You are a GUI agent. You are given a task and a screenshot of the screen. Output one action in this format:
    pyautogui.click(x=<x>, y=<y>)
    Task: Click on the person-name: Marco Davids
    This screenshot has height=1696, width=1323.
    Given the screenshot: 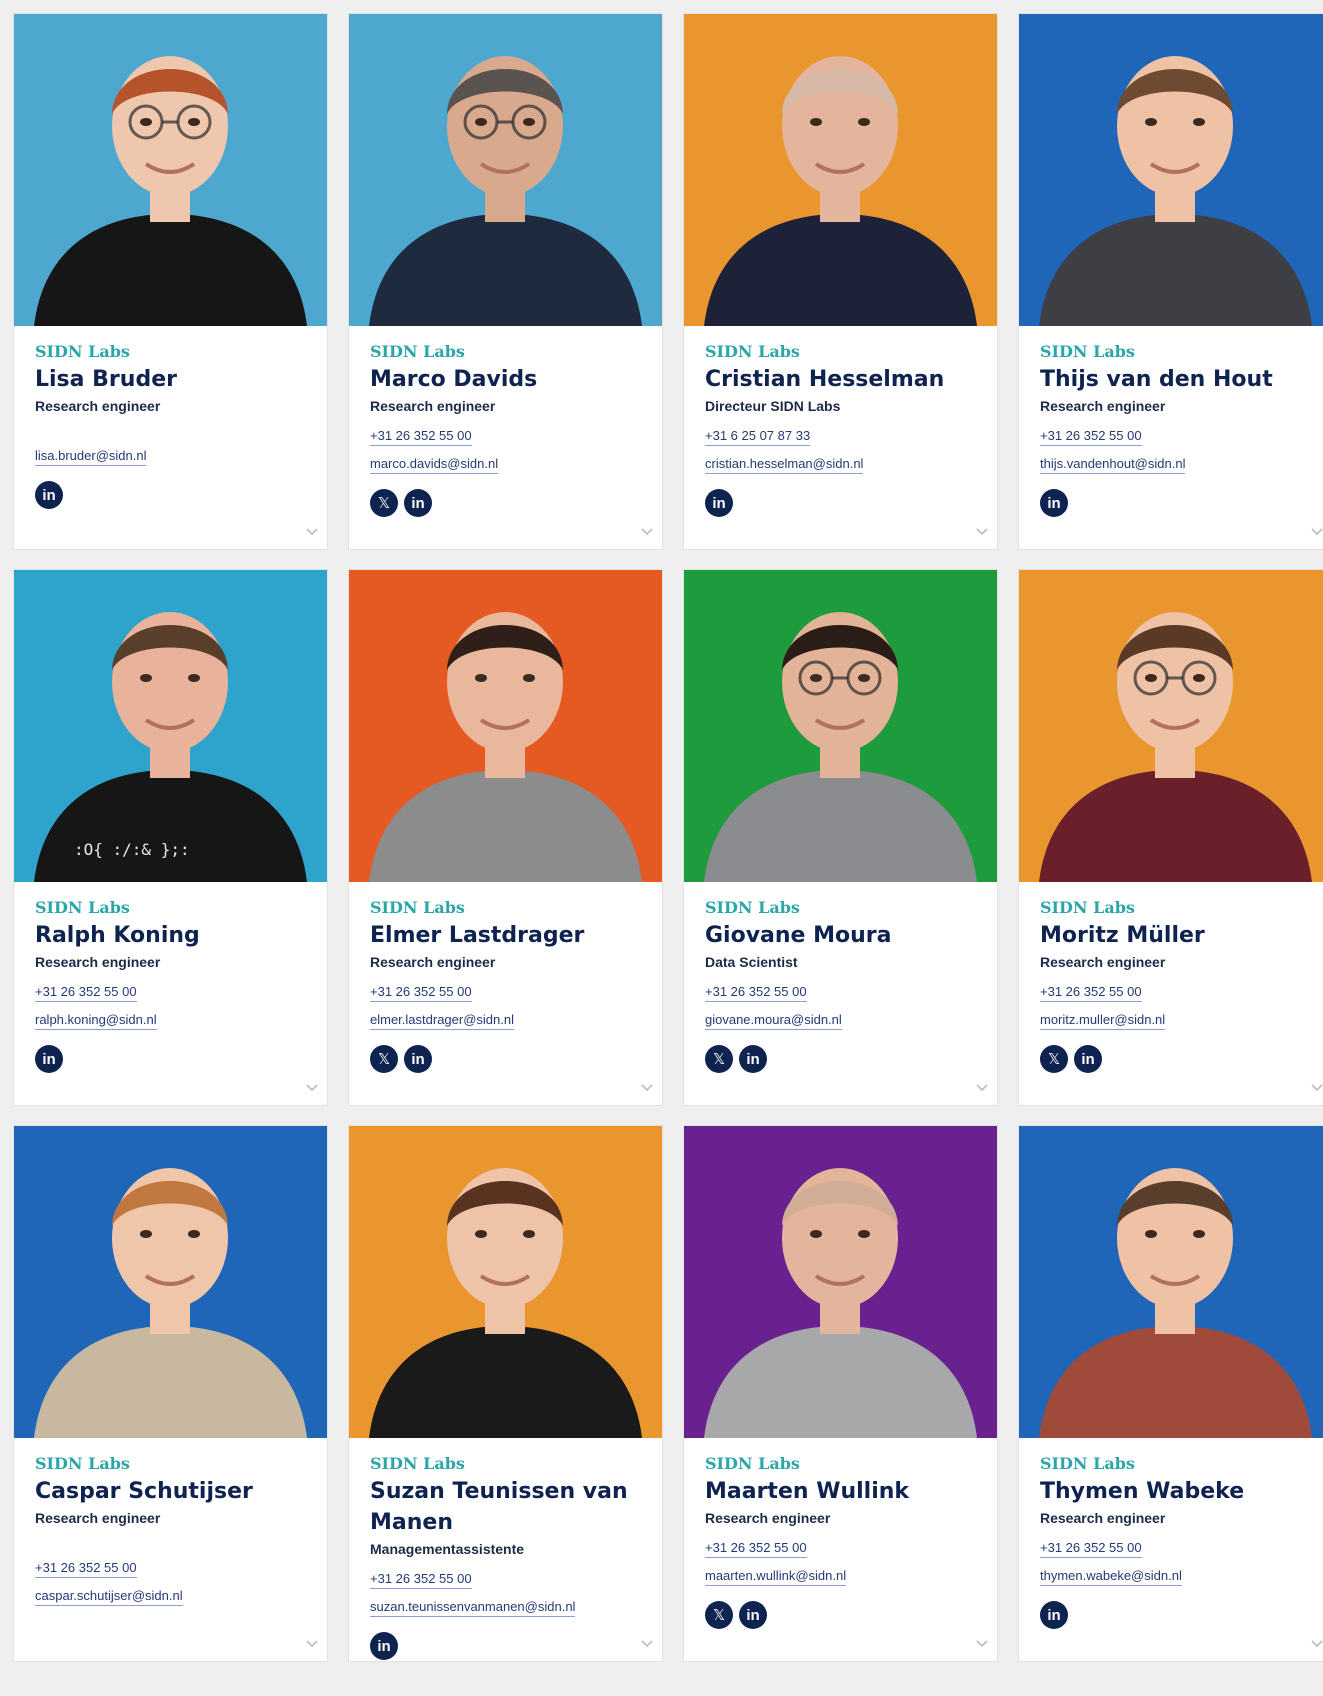 What is the action you would take?
    pyautogui.click(x=454, y=379)
    